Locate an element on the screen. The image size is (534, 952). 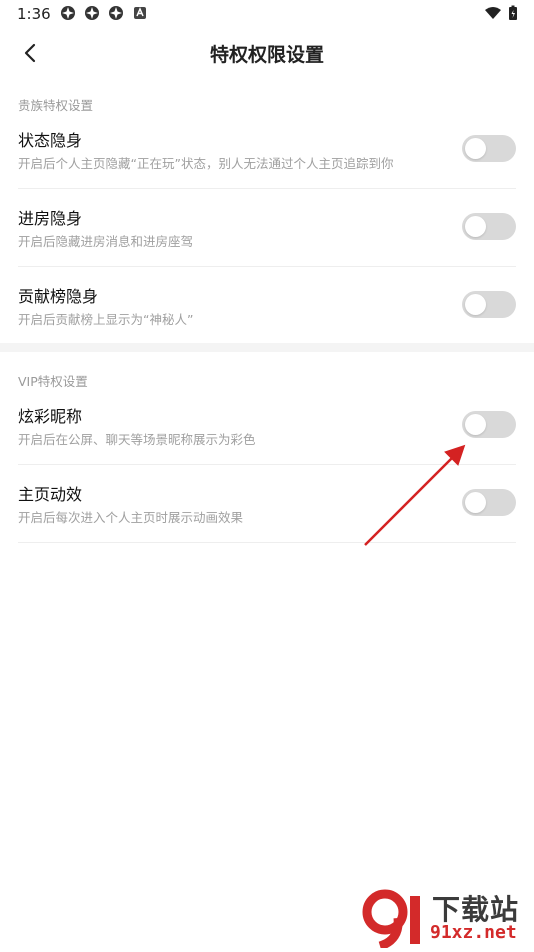
setting-description: 开启后每次进入个人主页时展示动画效果 is located at coordinates (131, 517).